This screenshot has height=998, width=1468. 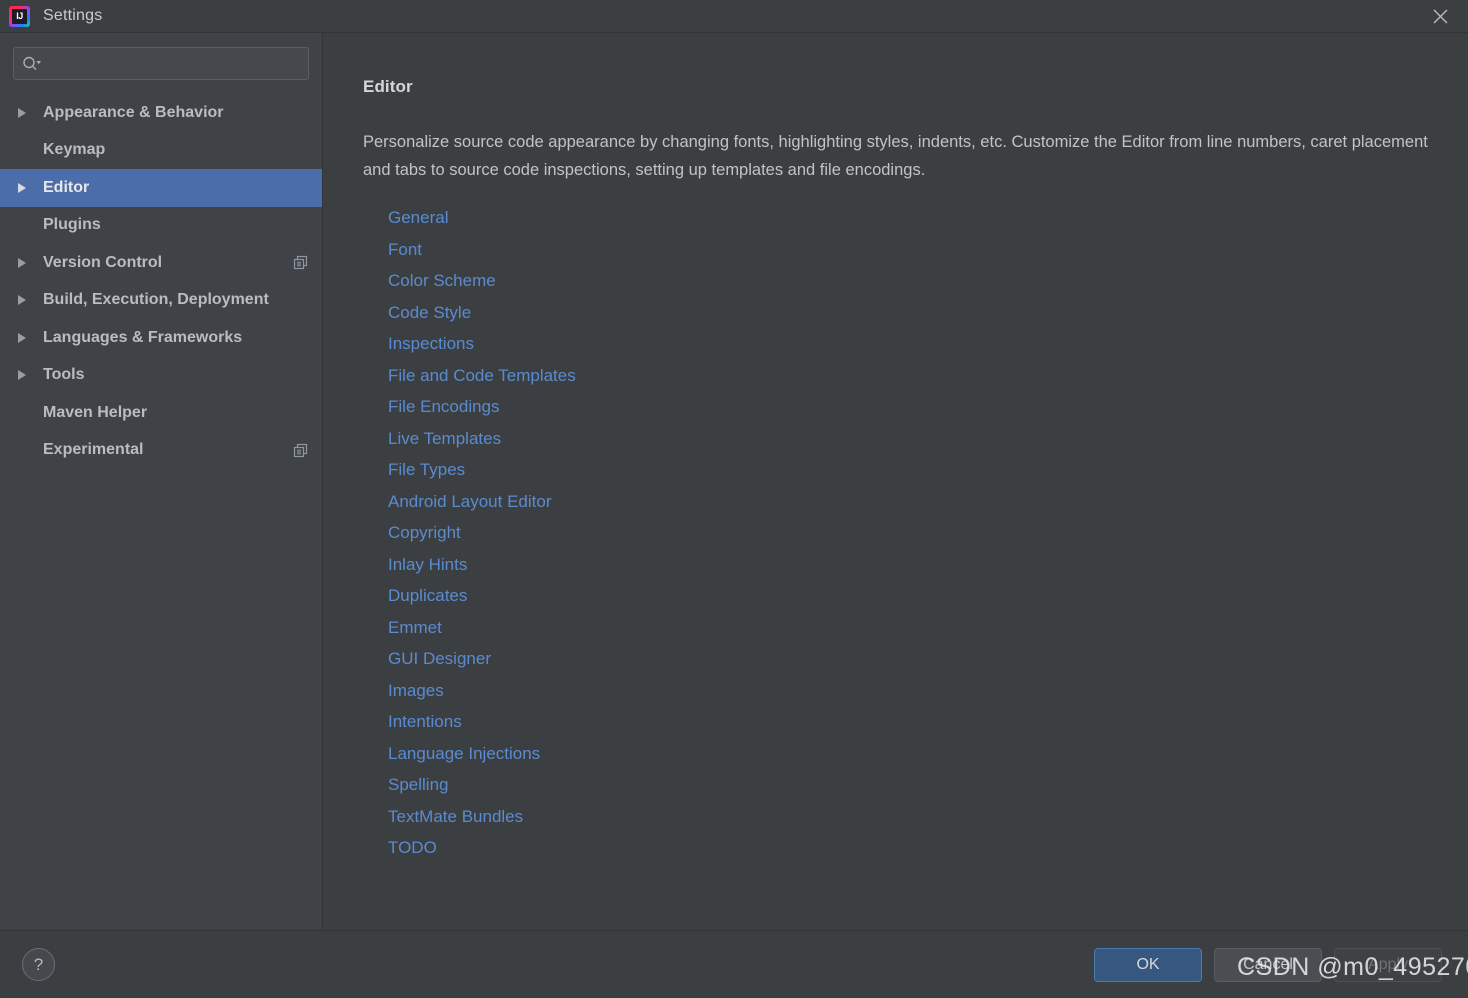 I want to click on close-button, so click(x=1440, y=16).